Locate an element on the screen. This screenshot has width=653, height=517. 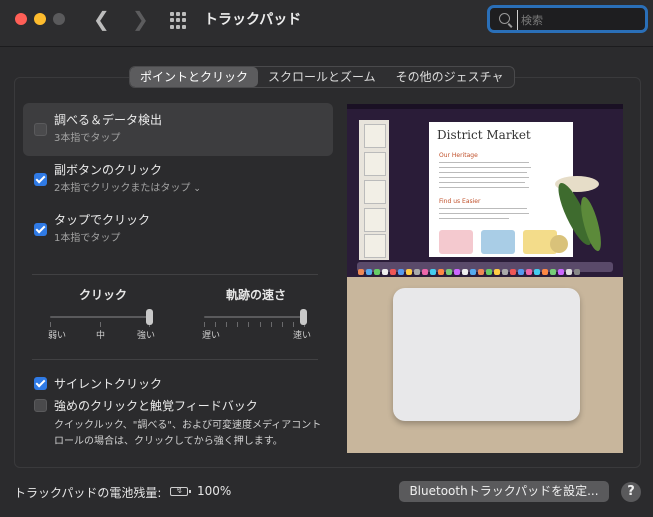
click-slider-label-medium: 中 is located at coordinates (101, 336).